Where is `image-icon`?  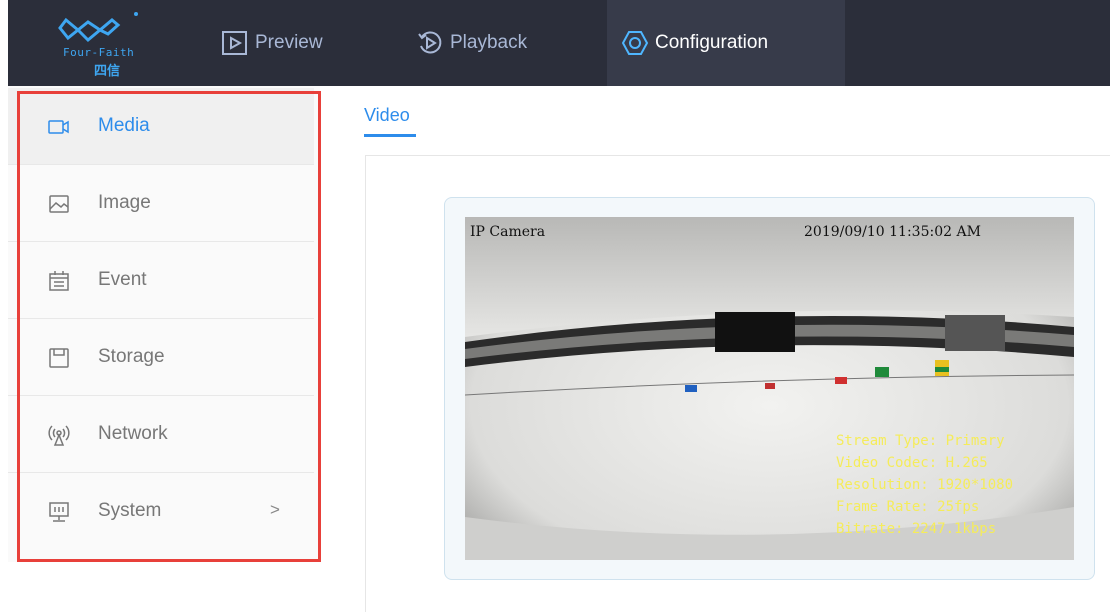 image-icon is located at coordinates (59, 204).